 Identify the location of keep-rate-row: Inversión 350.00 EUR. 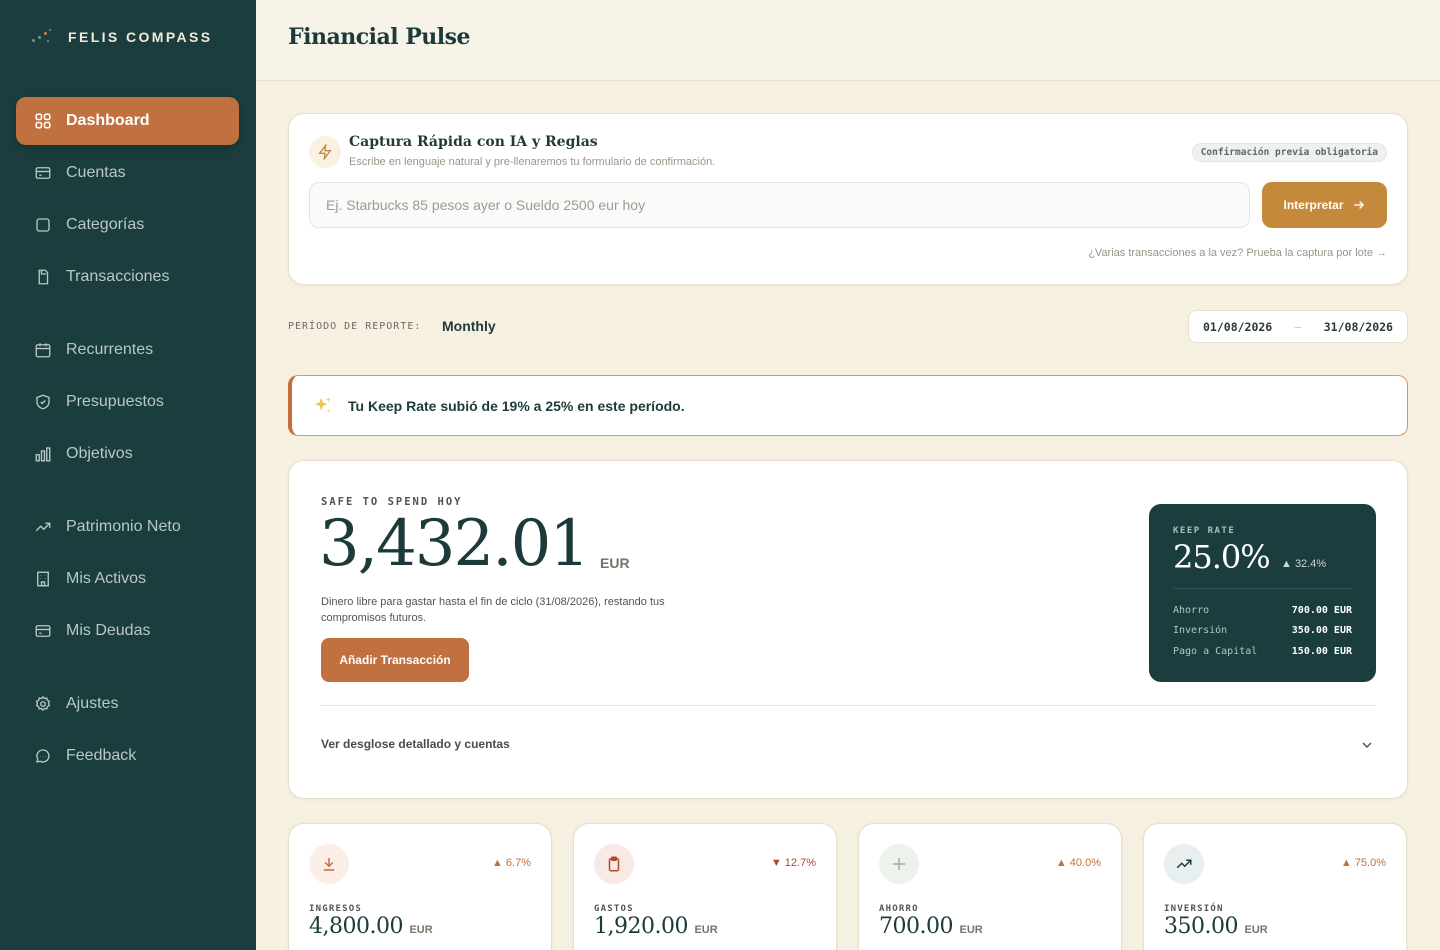
(1262, 630).